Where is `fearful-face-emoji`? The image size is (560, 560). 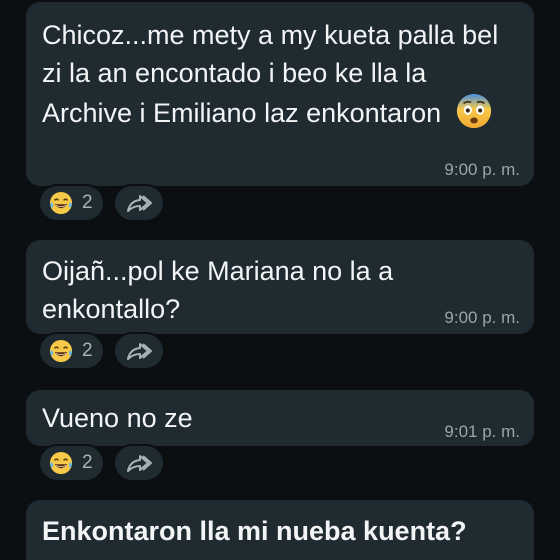 fearful-face-emoji is located at coordinates (473, 111).